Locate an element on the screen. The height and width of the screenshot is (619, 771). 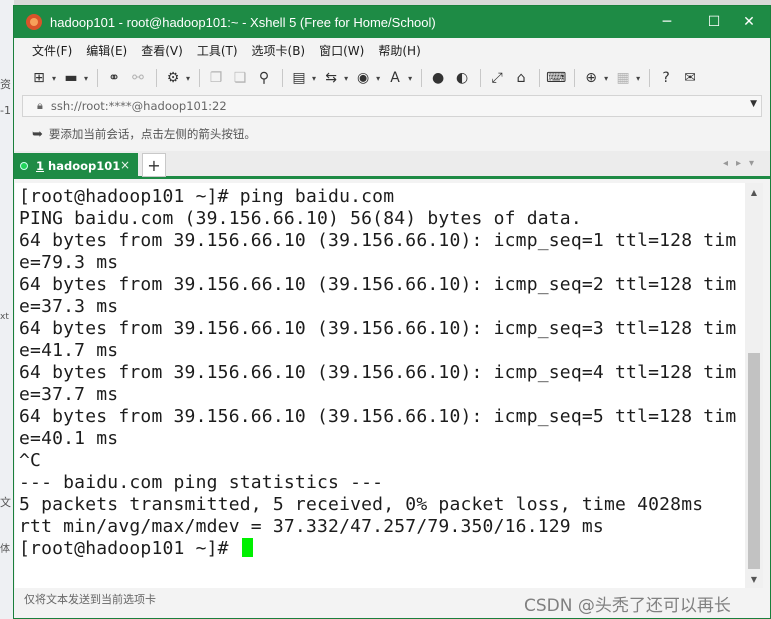
chat-icon: ✉ is located at coordinates (690, 78).